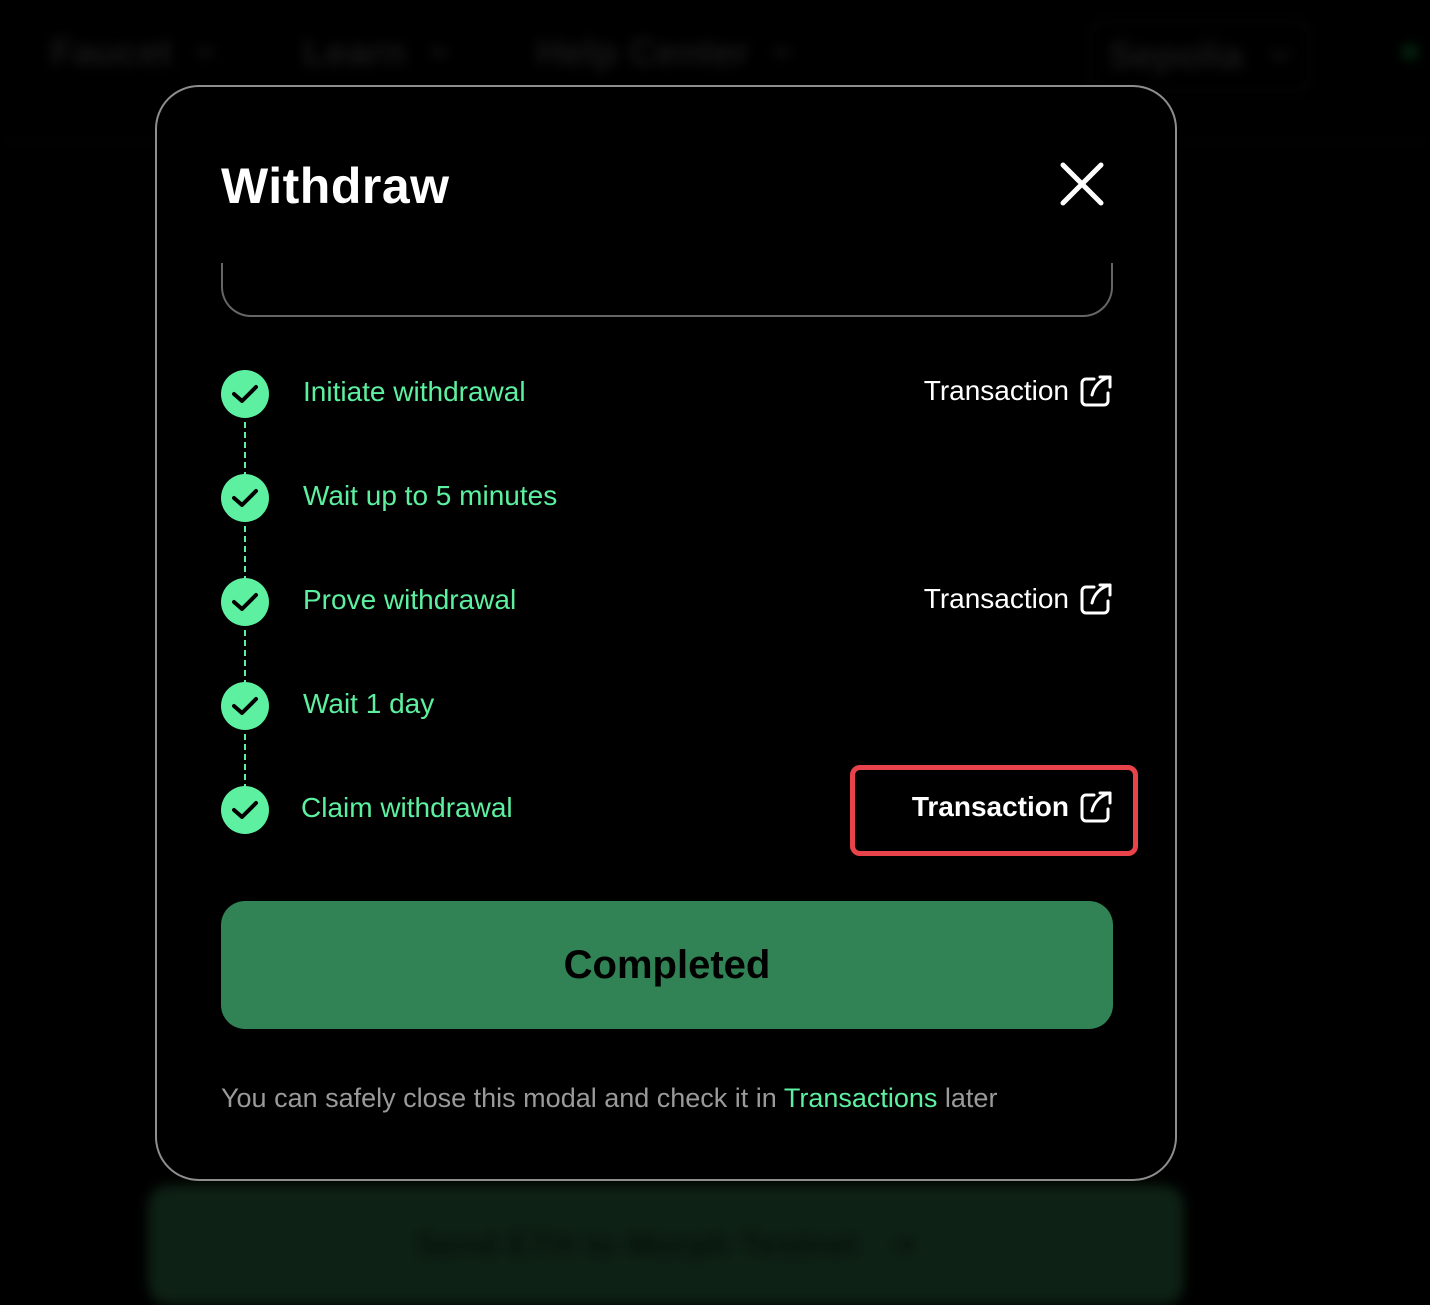 The image size is (1430, 1305). I want to click on step-wait-1-day: Wait 1 day, so click(667, 712).